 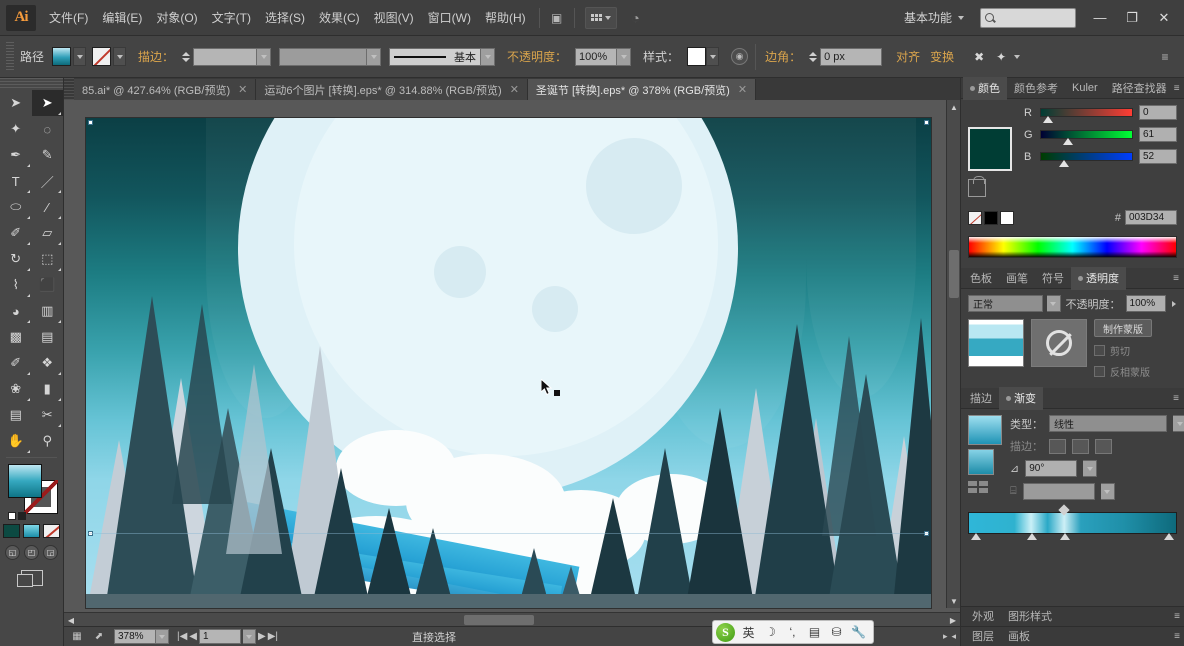 What do you see at coordinates (249, 636) in the screenshot?
I see `artboard-dropdown-icon` at bounding box center [249, 636].